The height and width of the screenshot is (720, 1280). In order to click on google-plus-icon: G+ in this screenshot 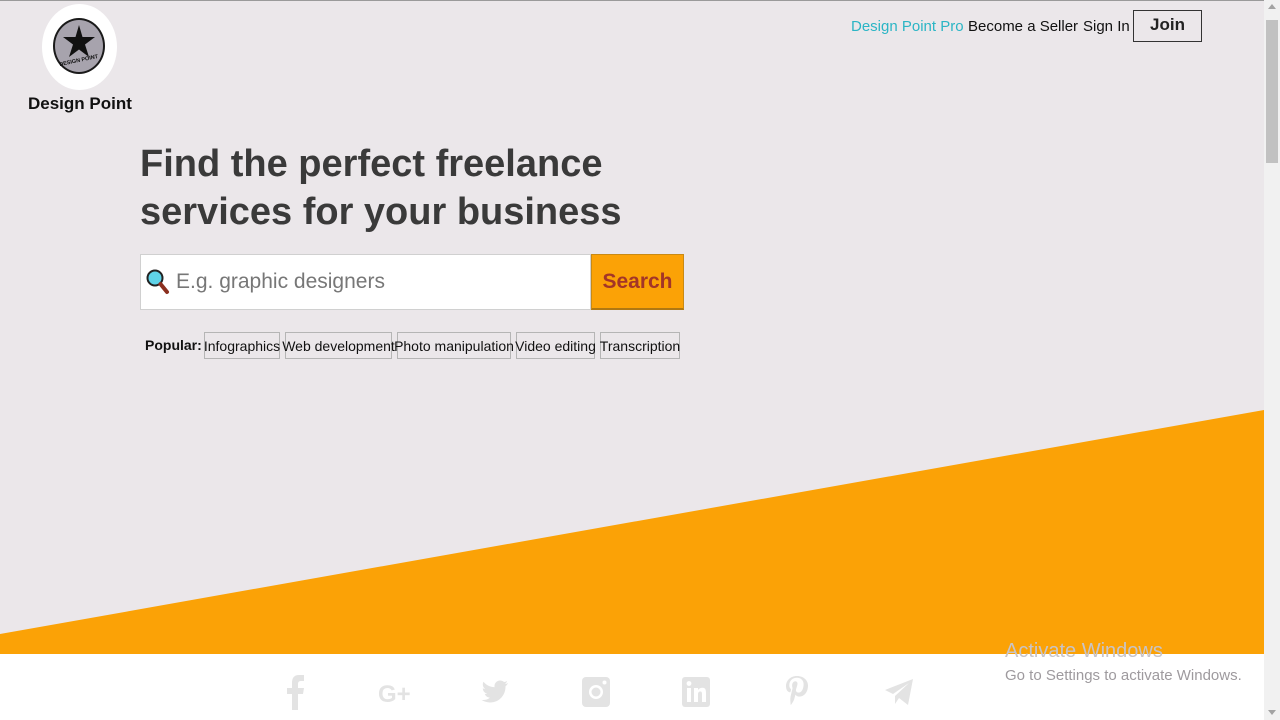, I will do `click(395, 692)`.